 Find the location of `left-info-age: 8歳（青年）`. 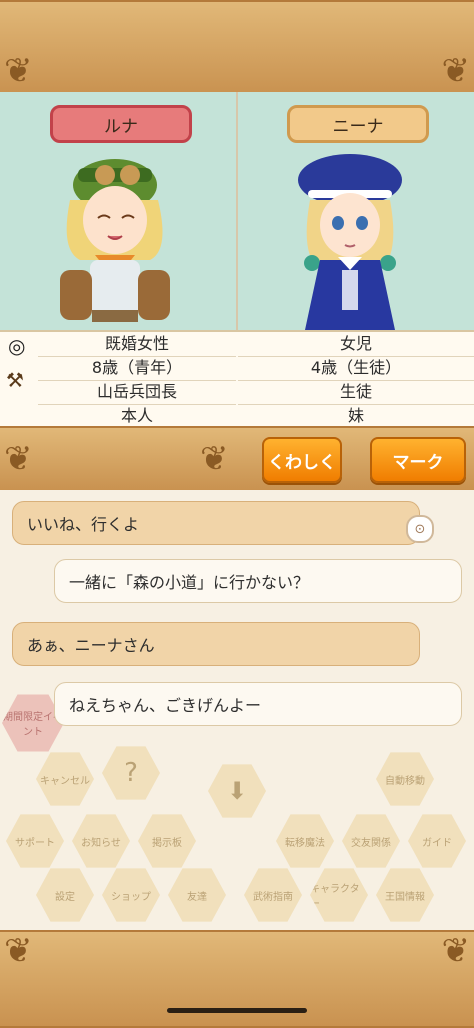

left-info-age: 8歳（青年） is located at coordinates (137, 368).